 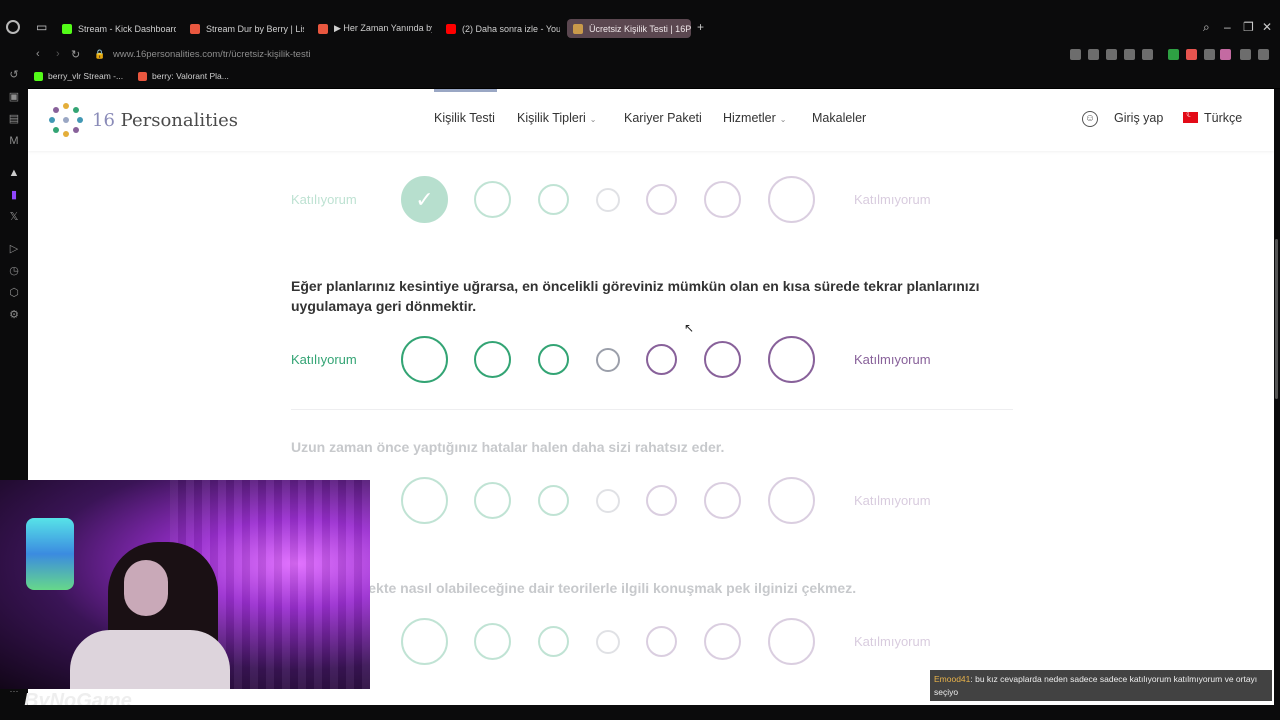 What do you see at coordinates (14, 75) in the screenshot?
I see `history-icon: ↺` at bounding box center [14, 75].